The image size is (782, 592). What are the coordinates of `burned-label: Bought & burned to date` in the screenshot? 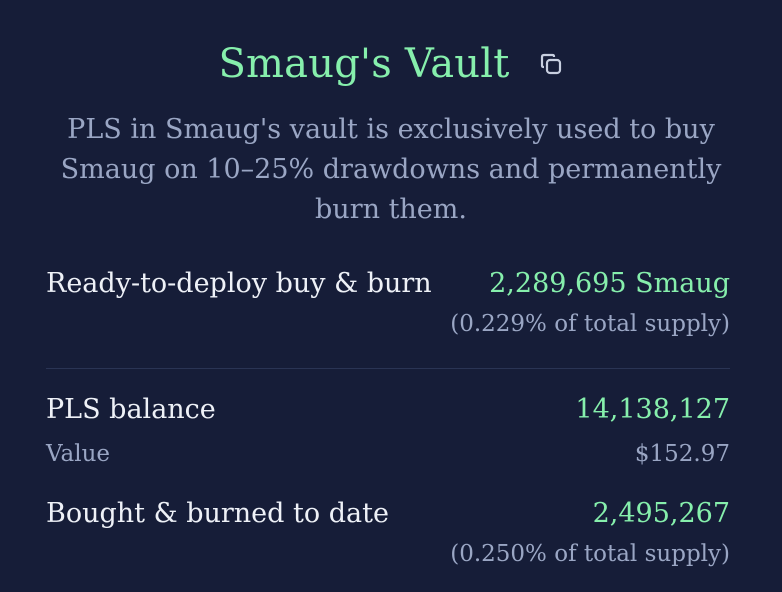 It's located at (217, 513).